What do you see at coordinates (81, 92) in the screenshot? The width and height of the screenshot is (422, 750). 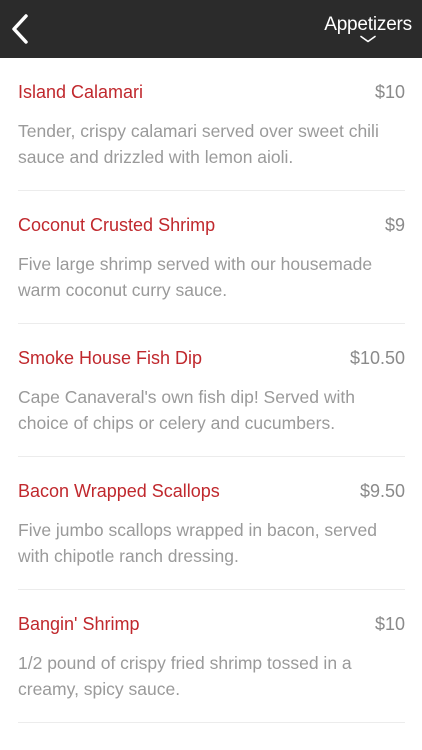 I see `menu-item-name: Island Calamari` at bounding box center [81, 92].